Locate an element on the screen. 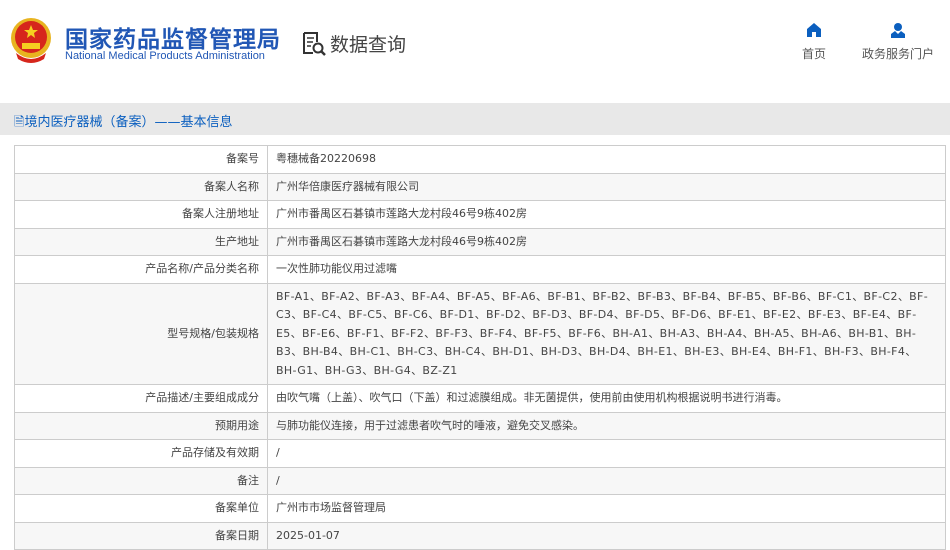 This screenshot has width=950, height=550. site-title: 国家药品监督管理局 is located at coordinates (173, 37).